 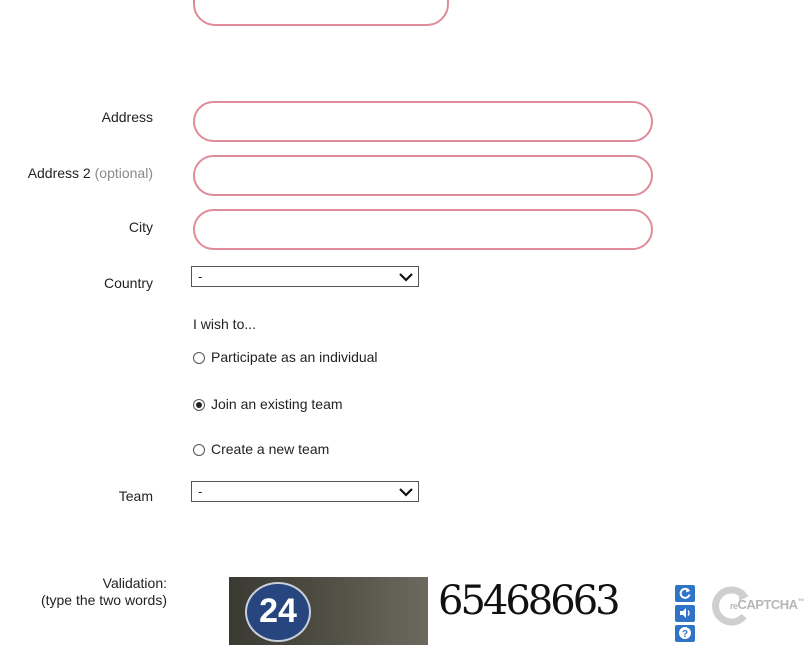 I want to click on captcha-distorted-word: 65468663, so click(x=529, y=601).